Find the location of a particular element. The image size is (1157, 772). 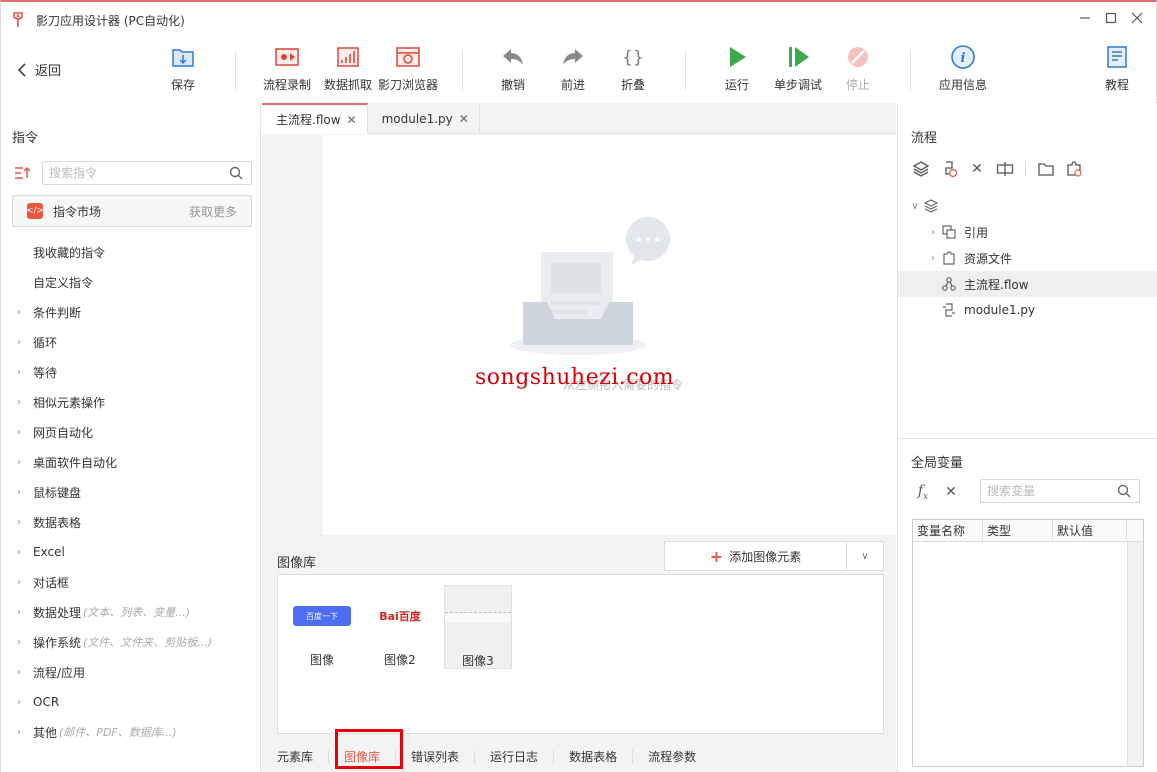

tab-run-log: 运行日志 is located at coordinates (515, 757).